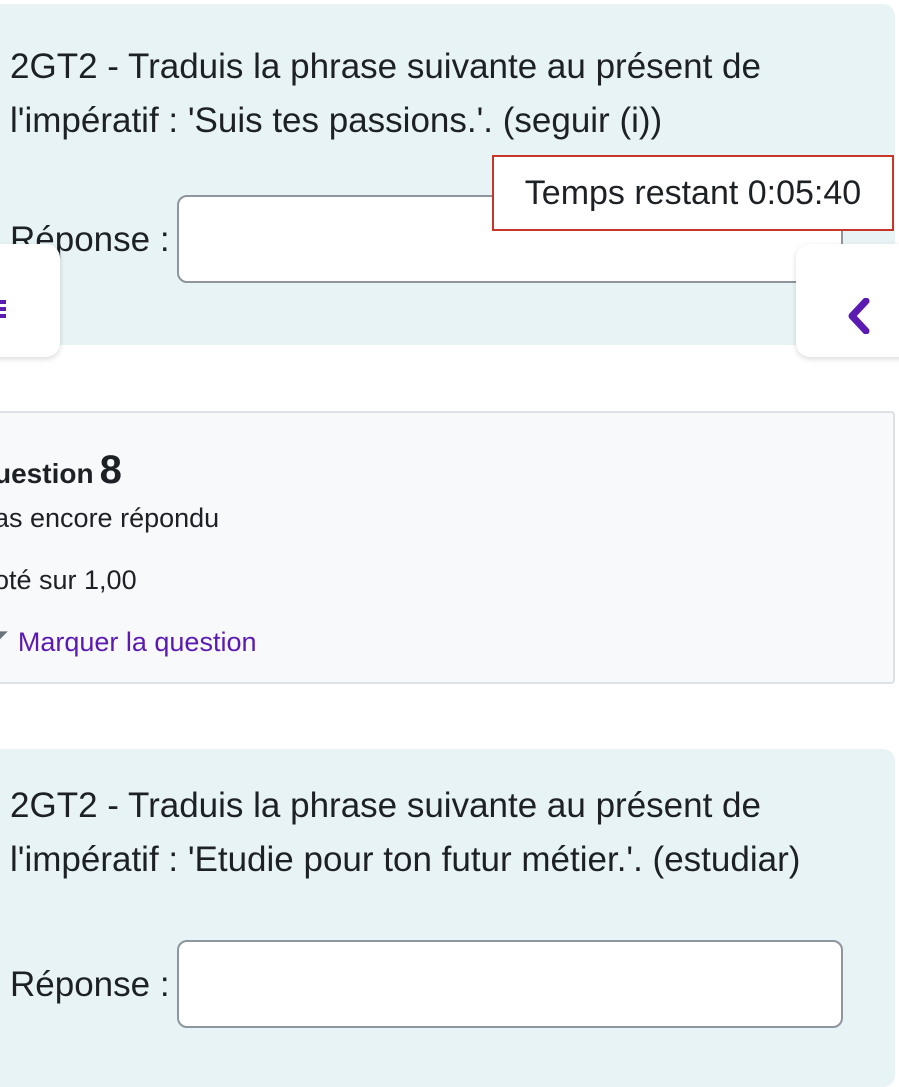 Image resolution: width=899 pixels, height=1087 pixels. What do you see at coordinates (4, 637) in the screenshot?
I see `flag-icon: ◤` at bounding box center [4, 637].